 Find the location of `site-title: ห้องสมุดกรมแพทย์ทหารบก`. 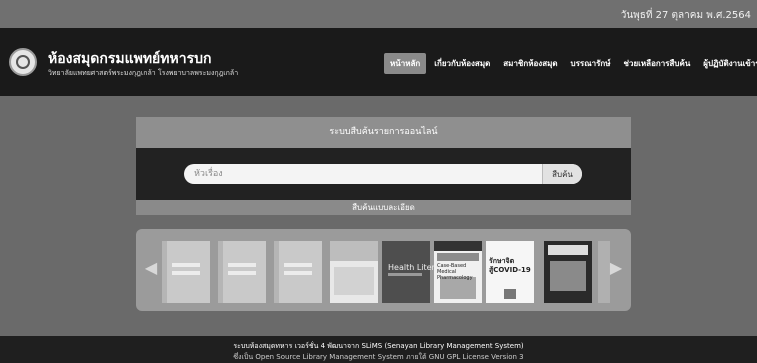

site-title: ห้องสมุดกรมแพทย์ทหารบก is located at coordinates (129, 59).